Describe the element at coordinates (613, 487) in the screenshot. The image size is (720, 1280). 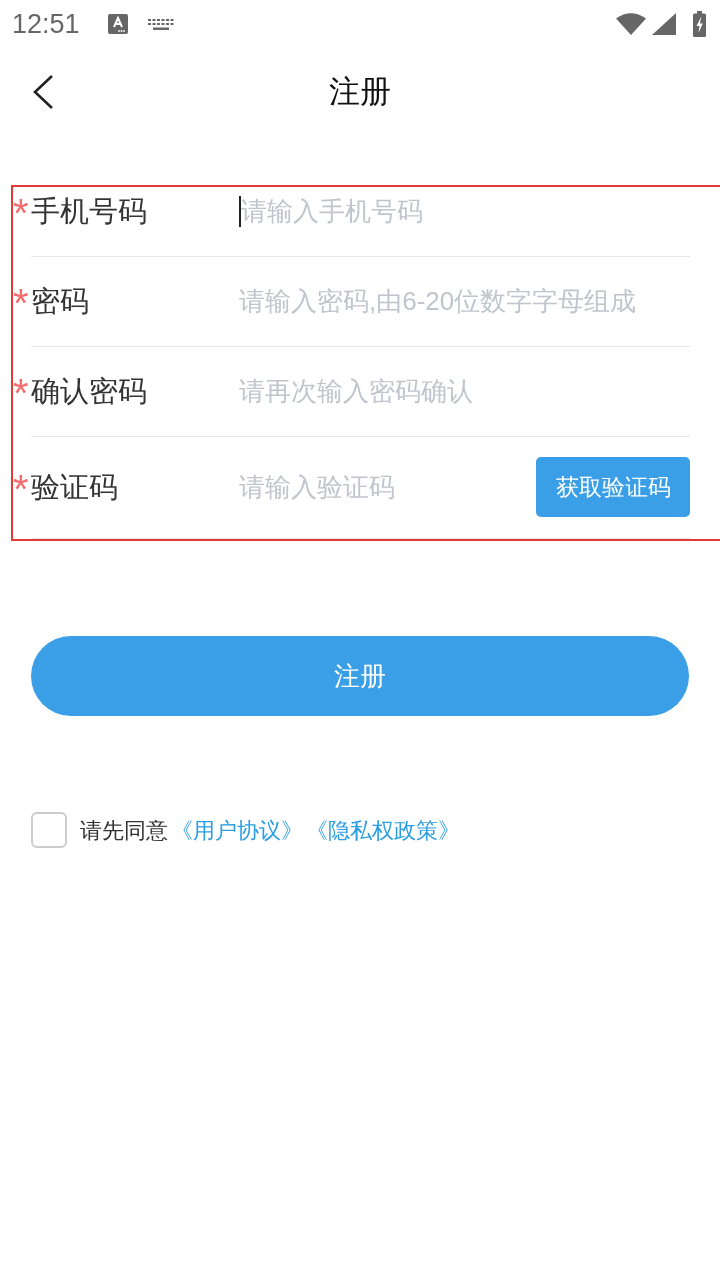
I see `get-code-button: 获取验证码` at that location.